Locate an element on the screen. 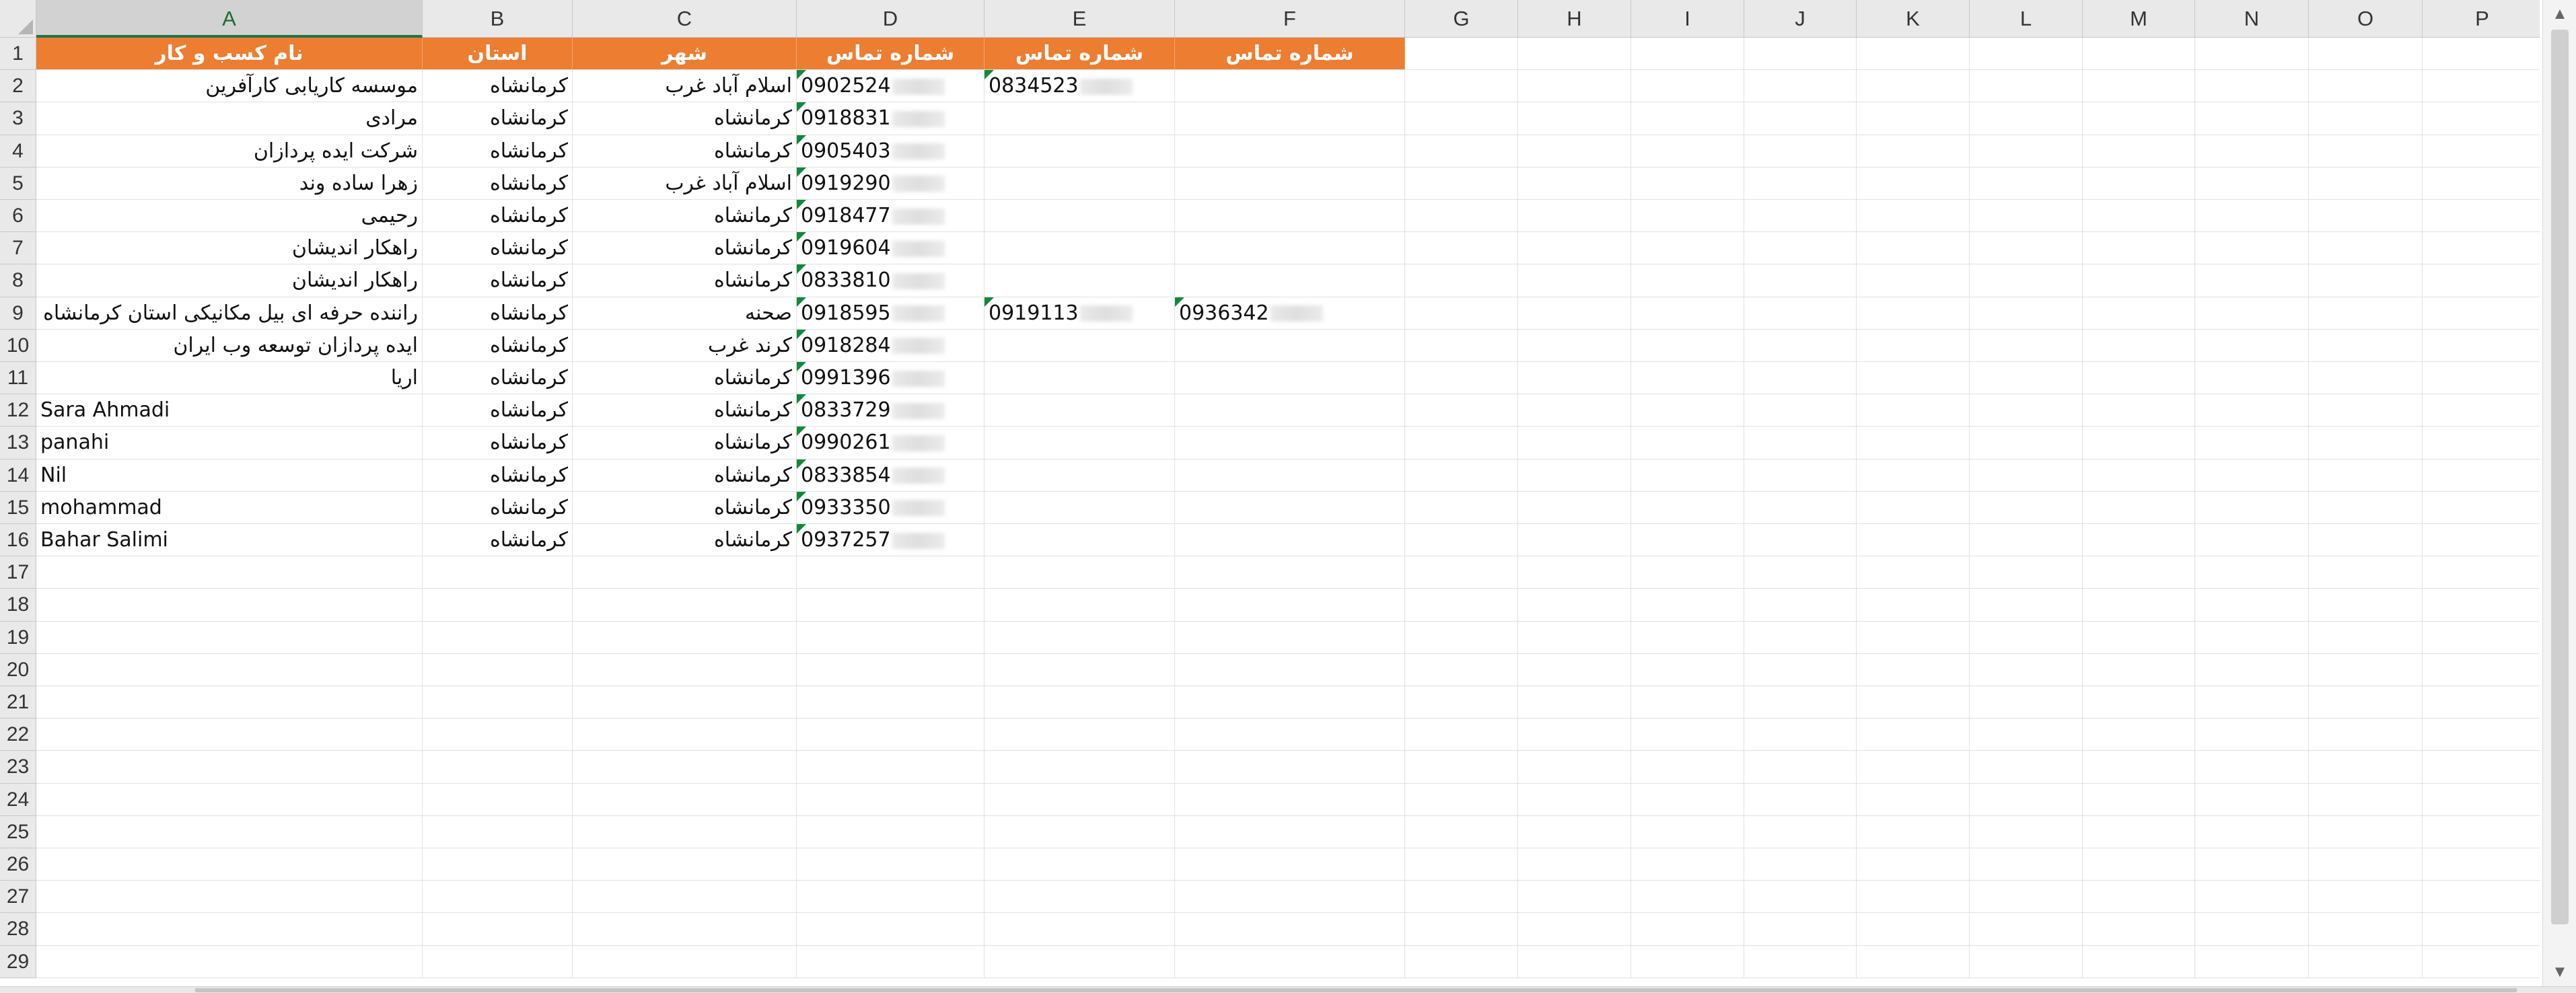  row-header: 25 is located at coordinates (18, 831).